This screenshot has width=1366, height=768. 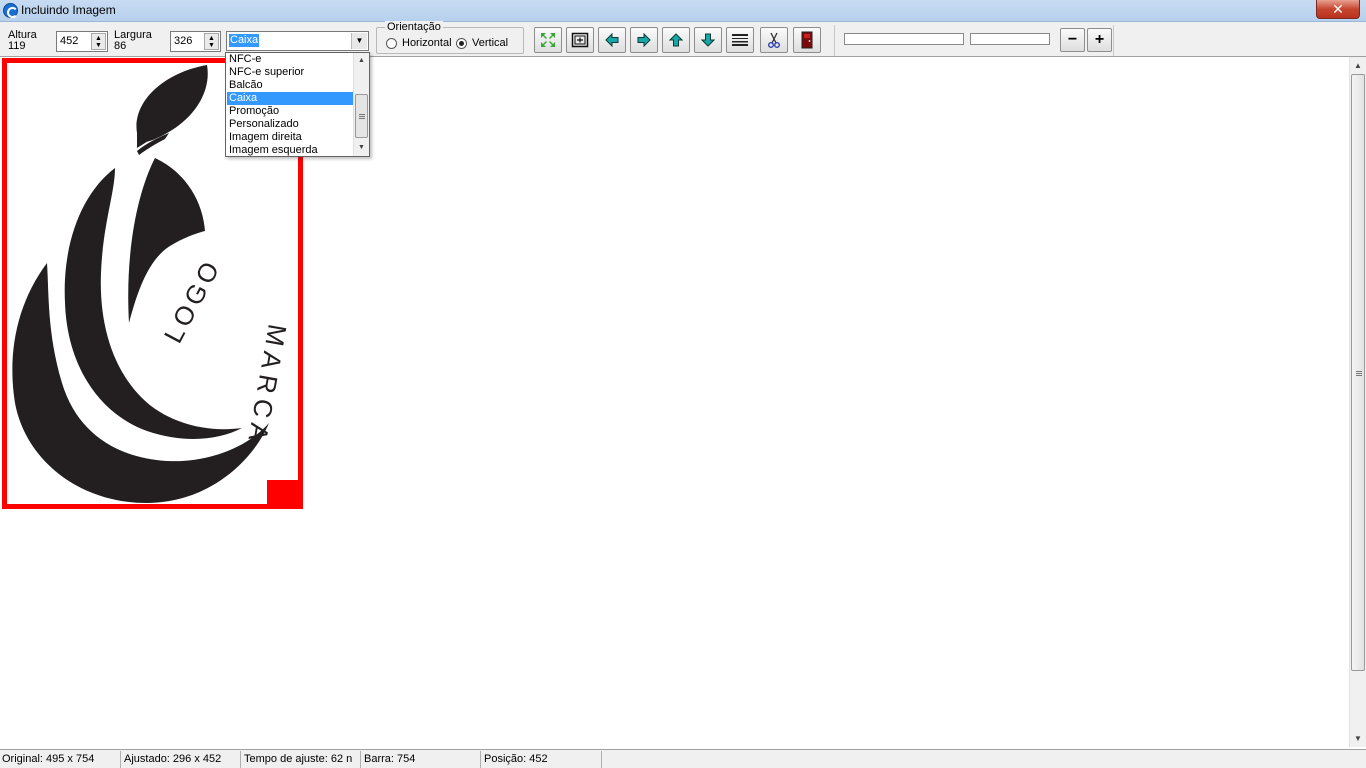 I want to click on app-icon, so click(x=10, y=10).